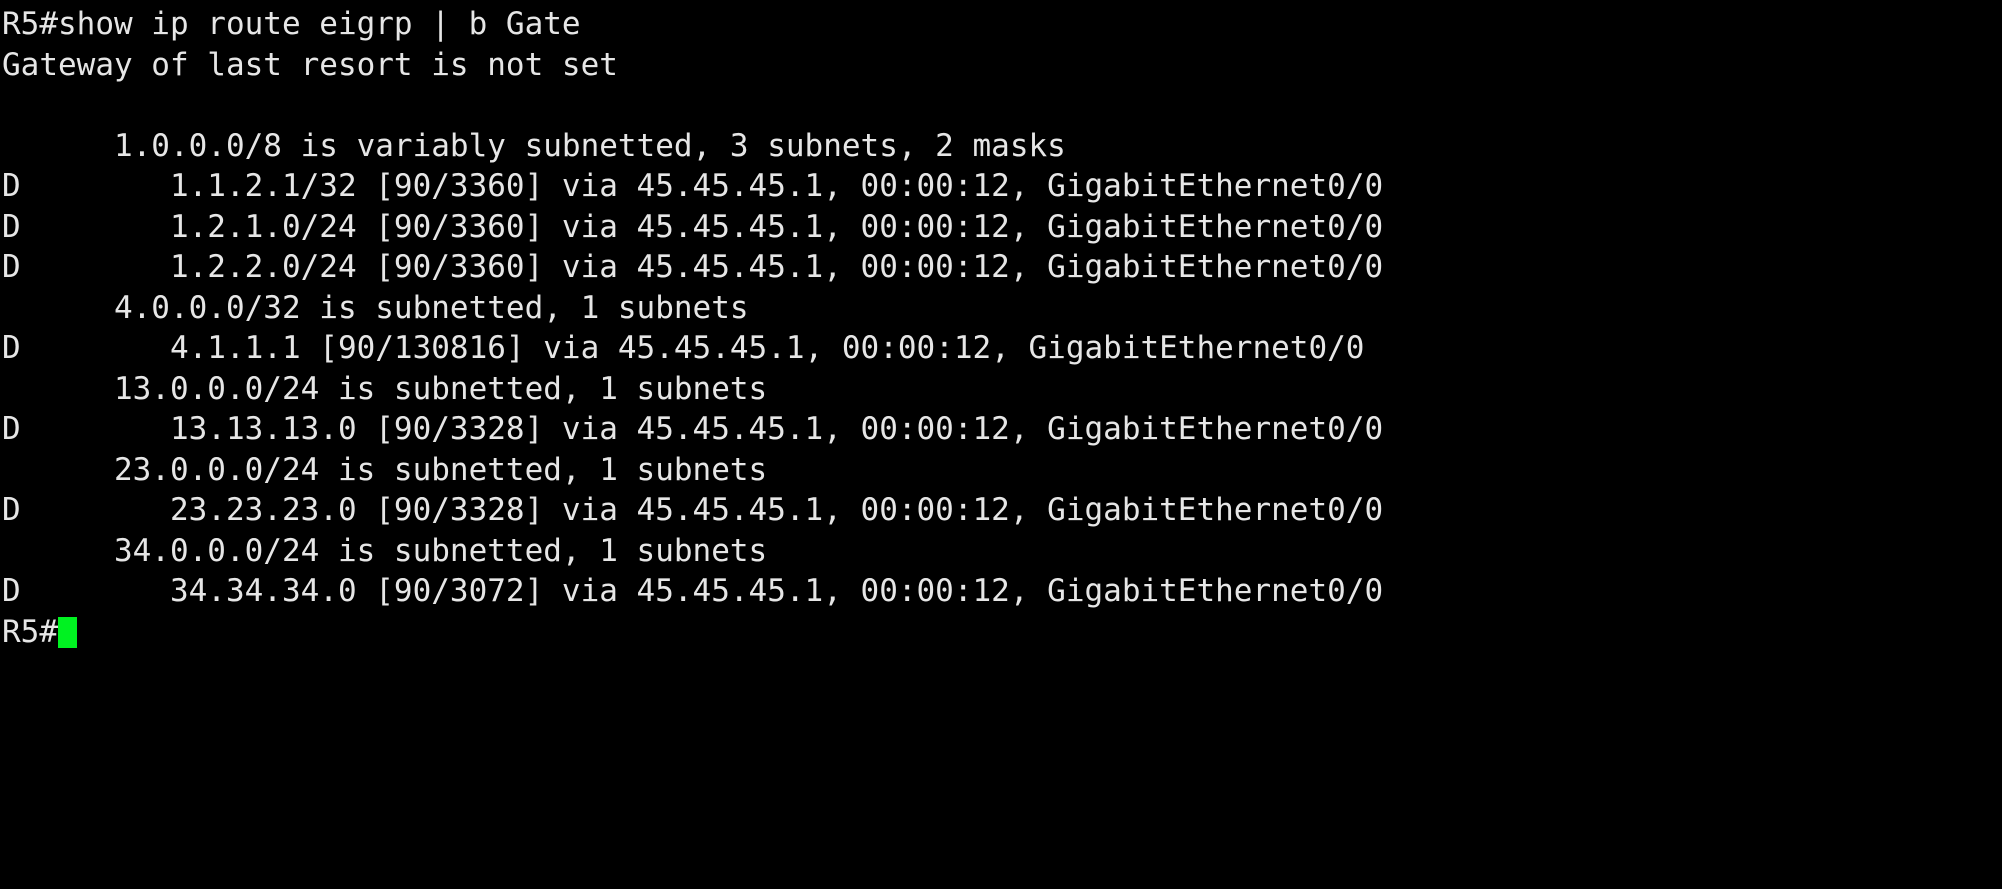 Image resolution: width=2002 pixels, height=889 pixels. Describe the element at coordinates (1001, 632) in the screenshot. I see `active-prompt-line: R5#` at that location.